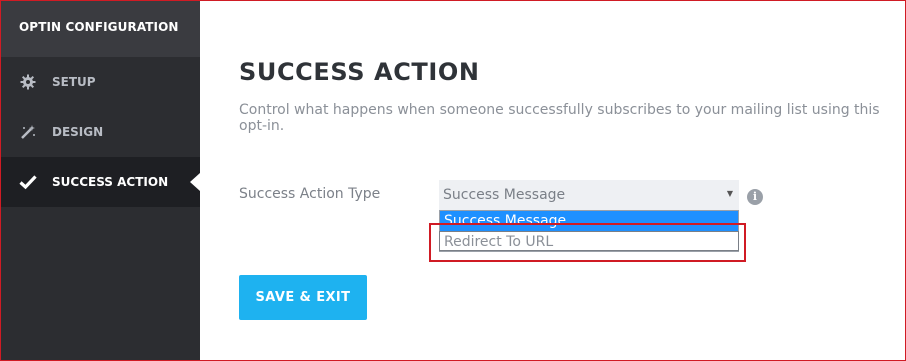  Describe the element at coordinates (28, 82) in the screenshot. I see `gear-icon` at that location.